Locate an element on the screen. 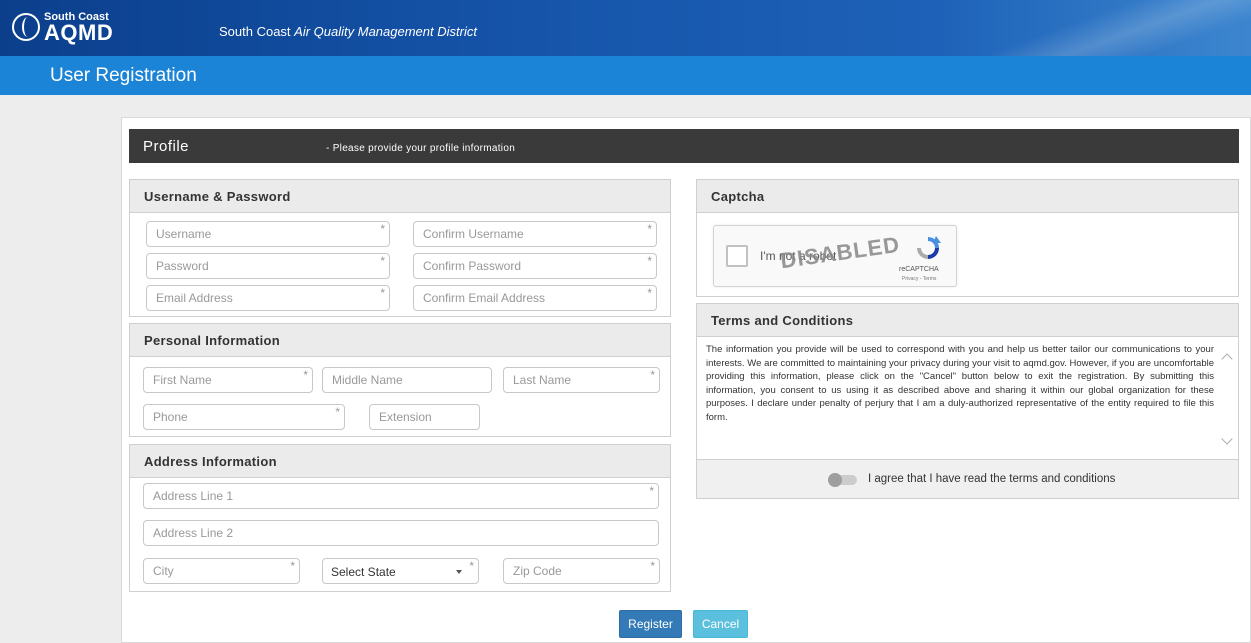 The width and height of the screenshot is (1251, 643). panel-header: Username & Password is located at coordinates (400, 196).